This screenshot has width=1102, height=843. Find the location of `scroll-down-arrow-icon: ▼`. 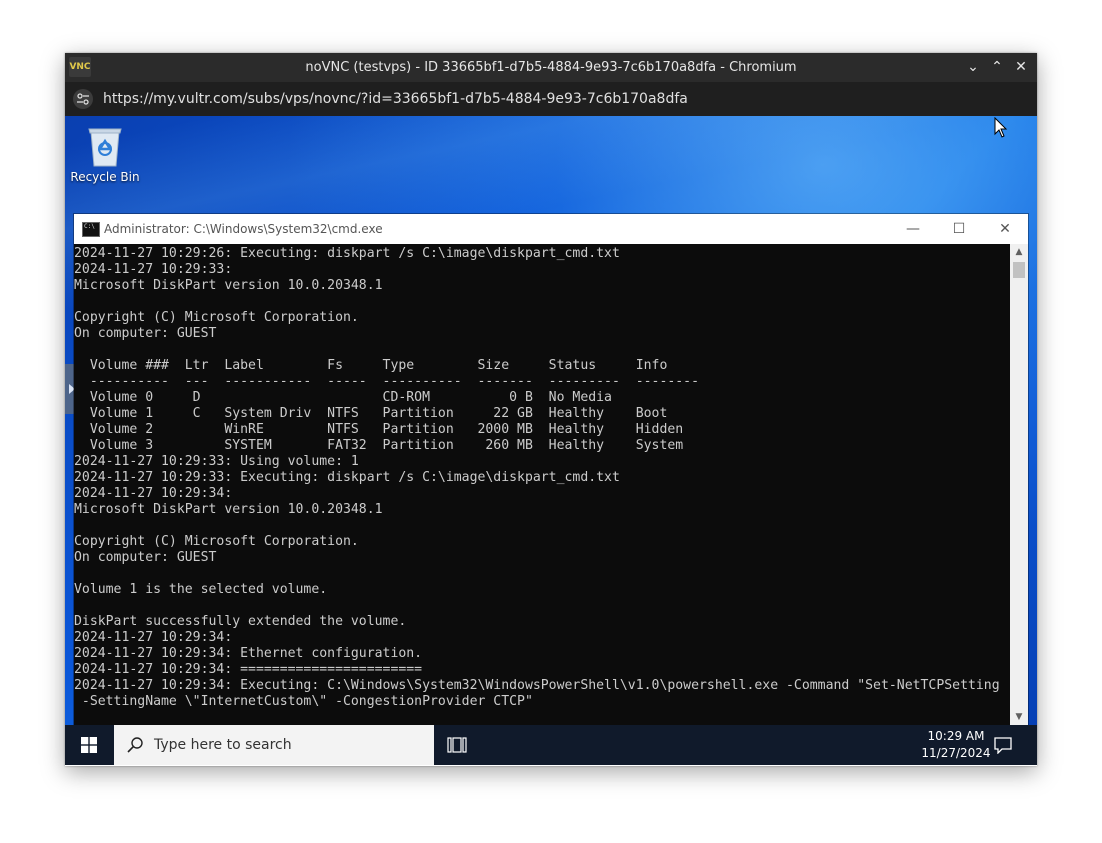

scroll-down-arrow-icon: ▼ is located at coordinates (1019, 717).